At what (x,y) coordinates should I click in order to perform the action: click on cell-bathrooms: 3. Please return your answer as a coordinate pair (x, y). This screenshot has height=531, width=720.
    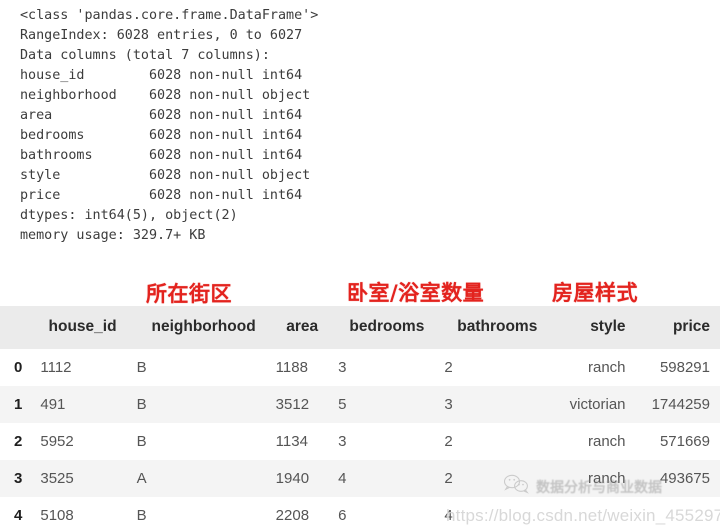
    Looking at the image, I should click on (448, 404).